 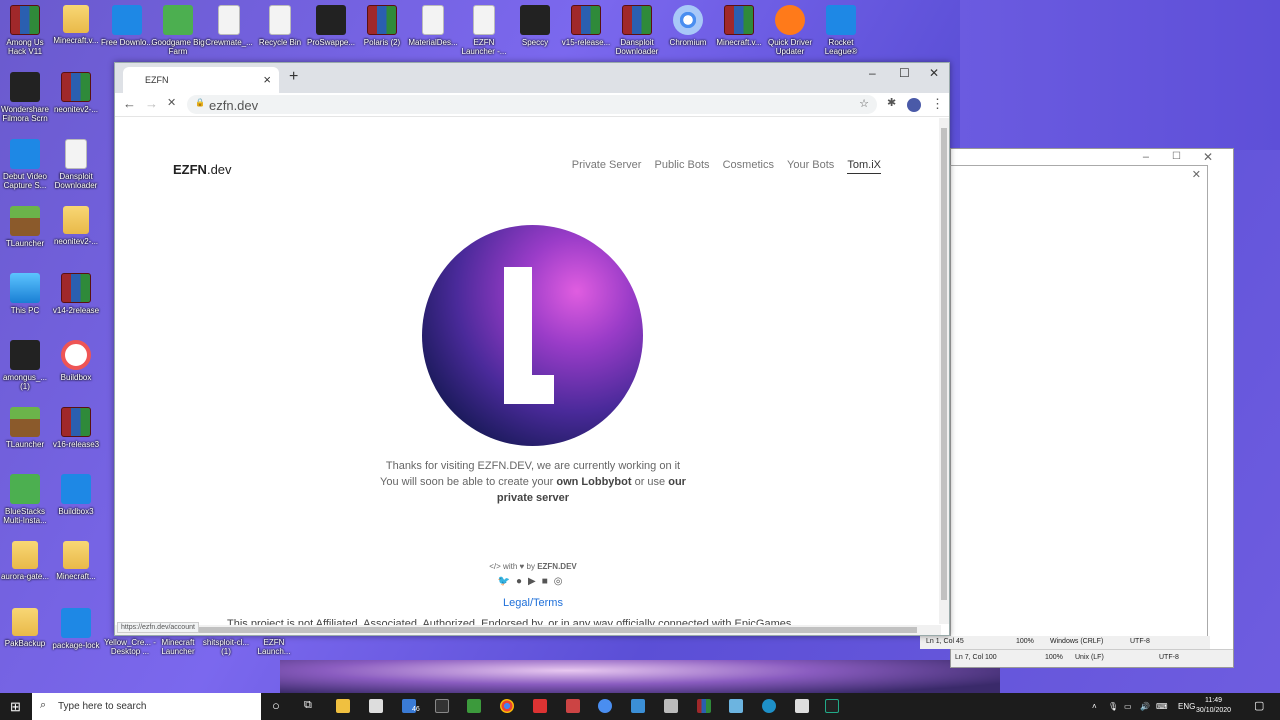 I want to click on desktop-icon: Buildbox, so click(x=76, y=361).